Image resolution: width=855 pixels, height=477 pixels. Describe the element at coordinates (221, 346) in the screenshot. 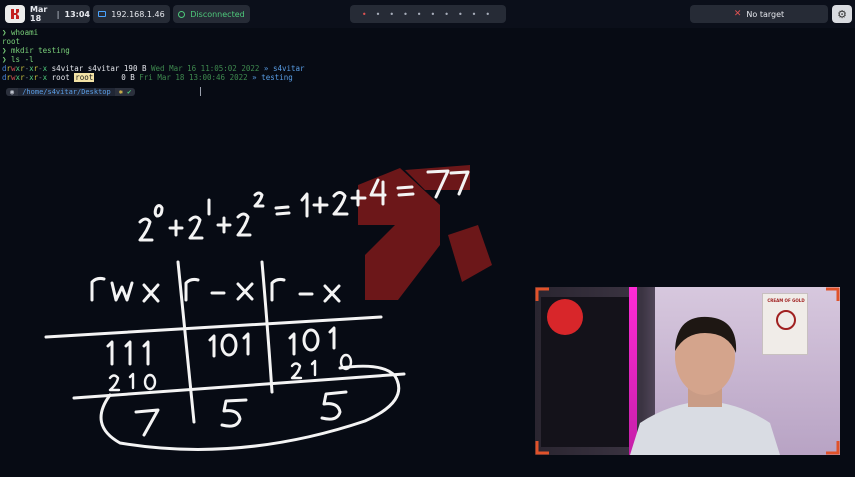

I see `binary-values` at that location.